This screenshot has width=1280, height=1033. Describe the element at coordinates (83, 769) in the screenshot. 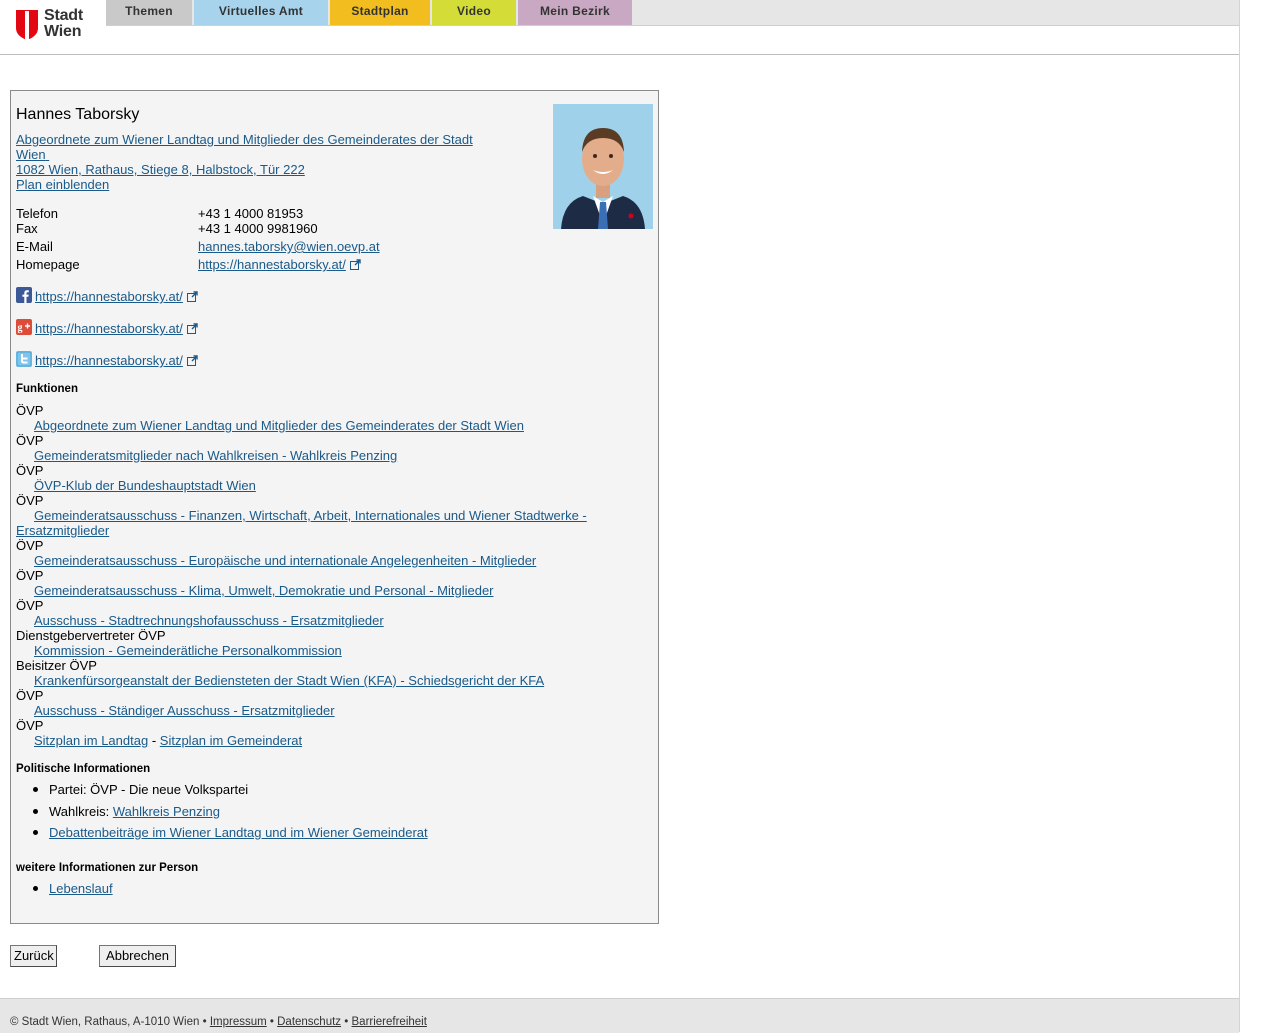

I see `political-info-heading: Politische Informationen` at that location.